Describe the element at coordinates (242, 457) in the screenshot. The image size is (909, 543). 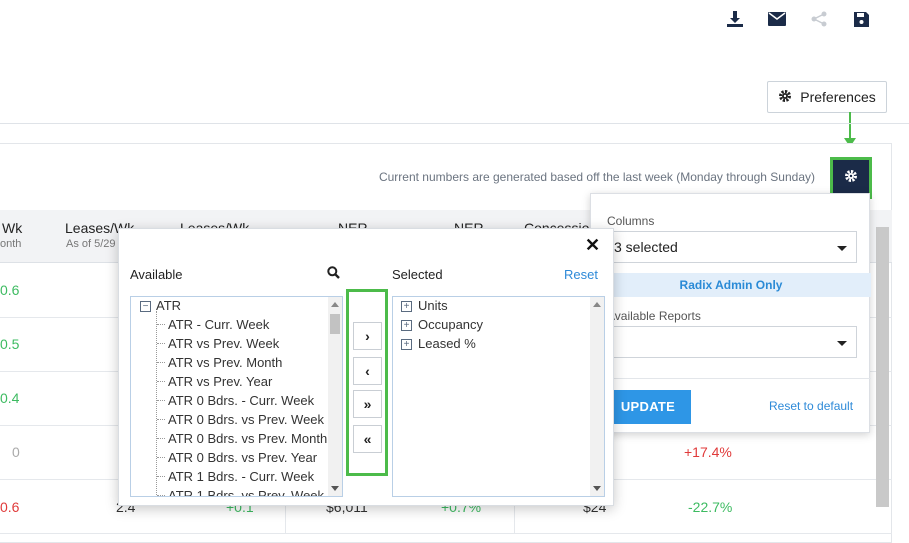
I see `list-item: ATR 0 Bdrs. vs Prev. Year` at that location.